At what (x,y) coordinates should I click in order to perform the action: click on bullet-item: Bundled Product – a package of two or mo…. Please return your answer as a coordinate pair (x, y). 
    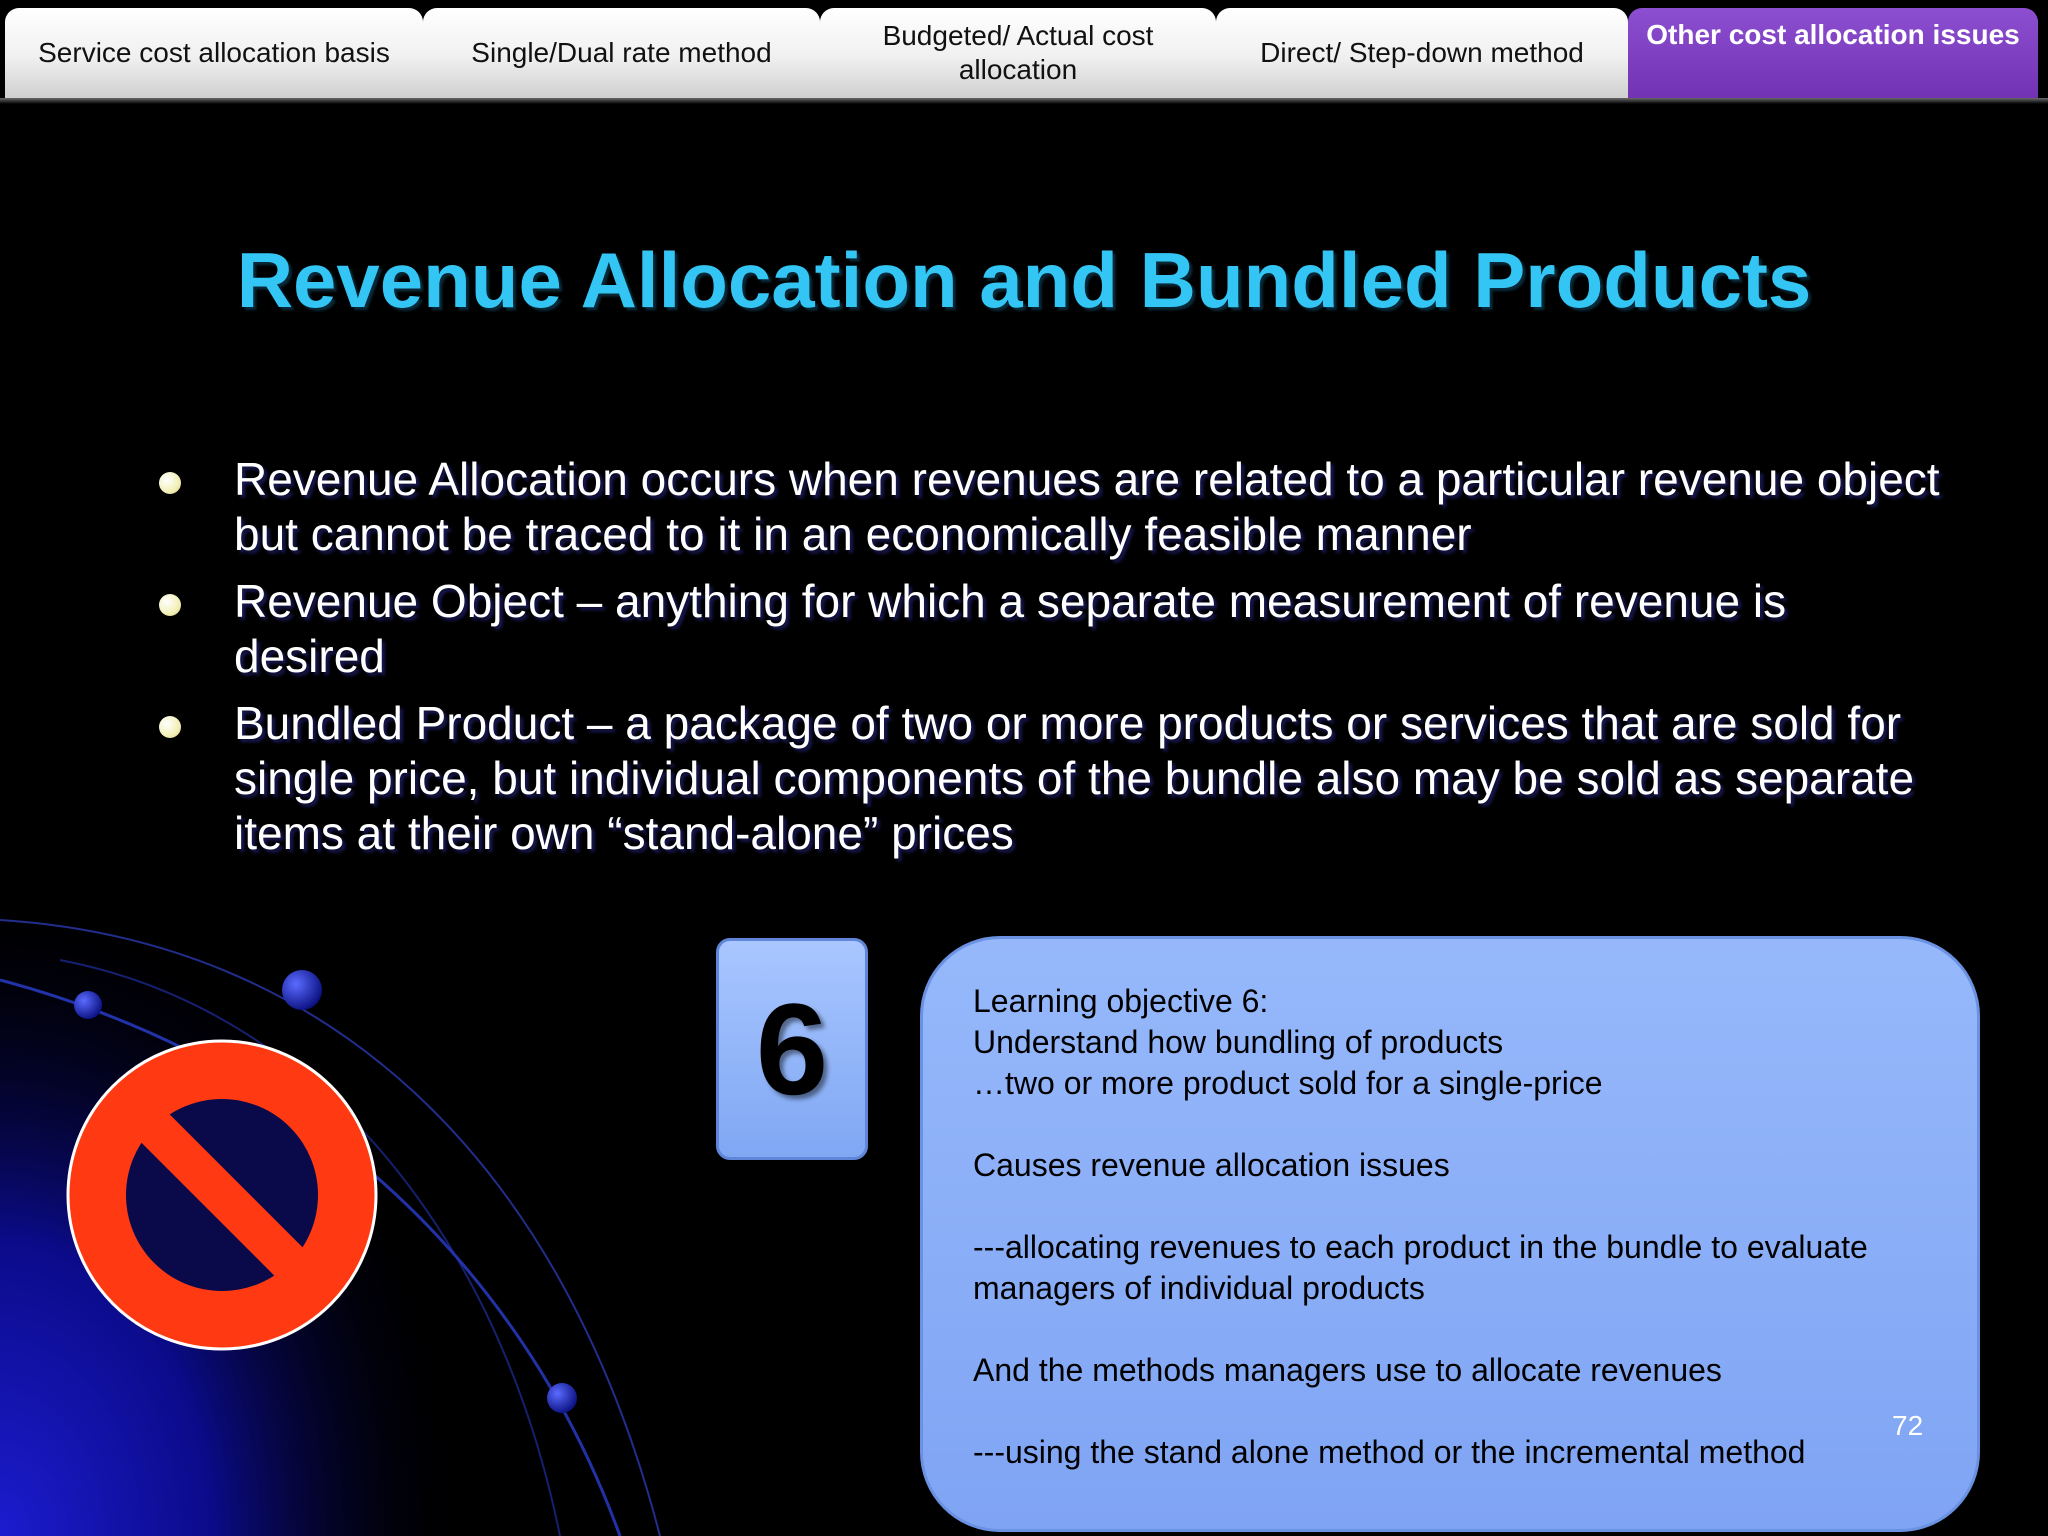
    Looking at the image, I should click on (1045, 778).